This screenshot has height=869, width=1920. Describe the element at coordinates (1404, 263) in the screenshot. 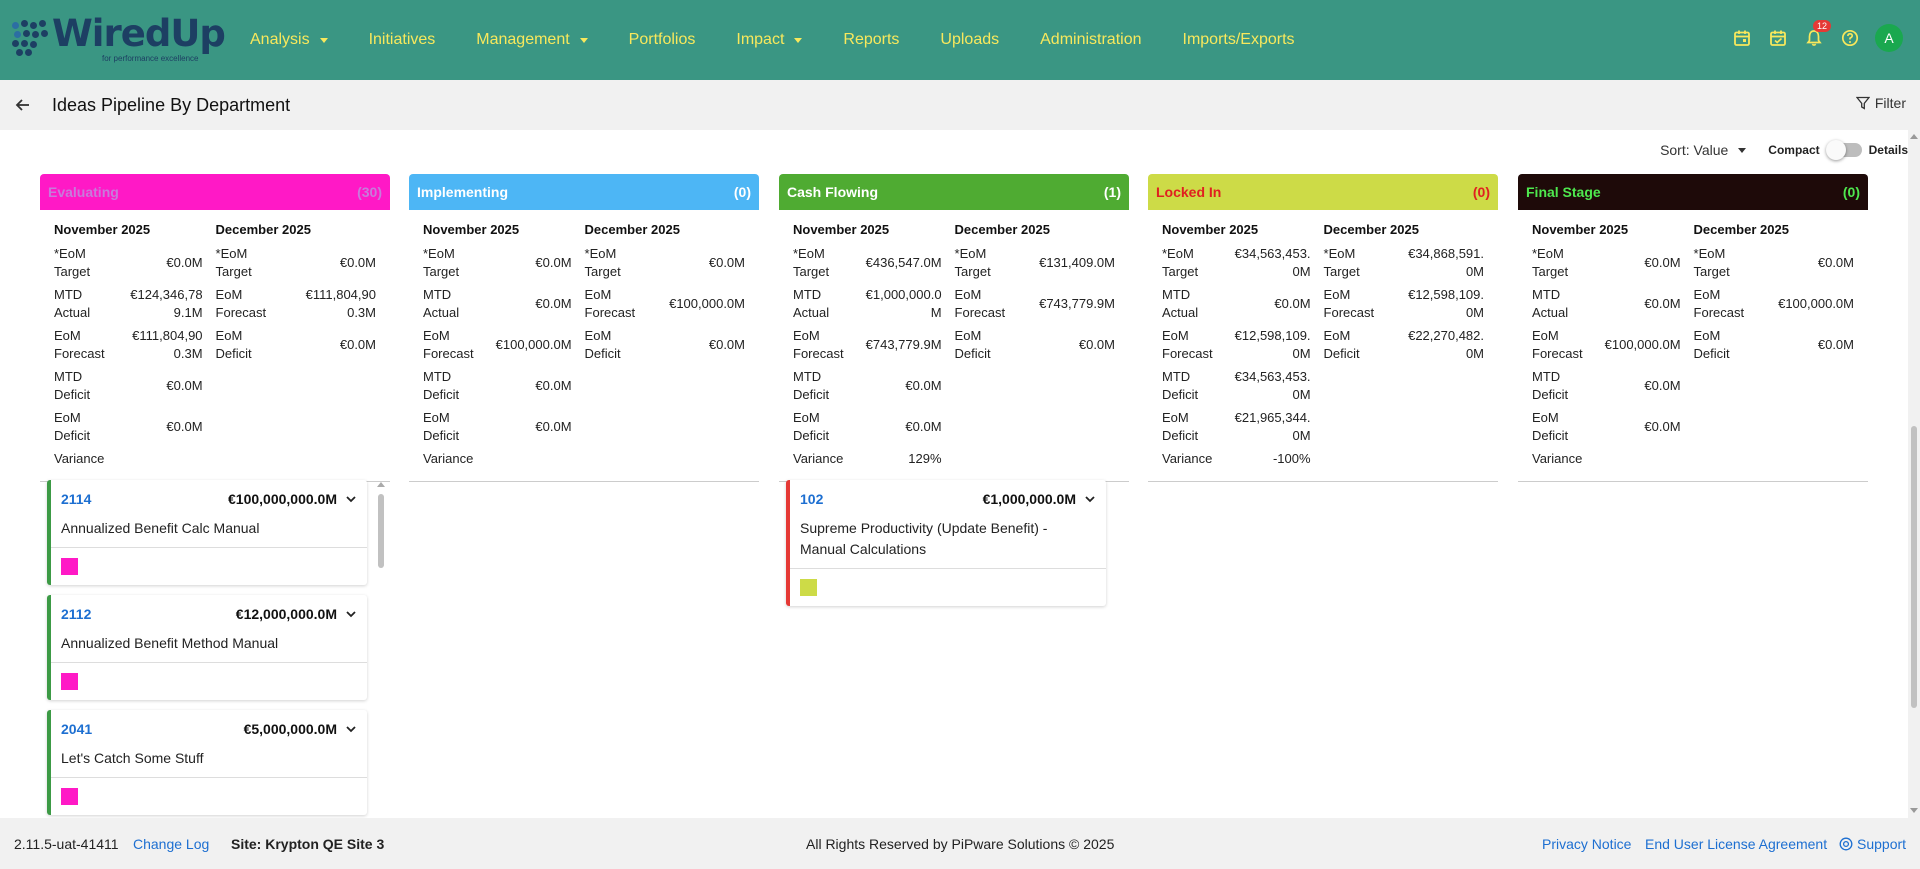

I see `stat-row: *EoM Target €34,868,591.0M` at that location.